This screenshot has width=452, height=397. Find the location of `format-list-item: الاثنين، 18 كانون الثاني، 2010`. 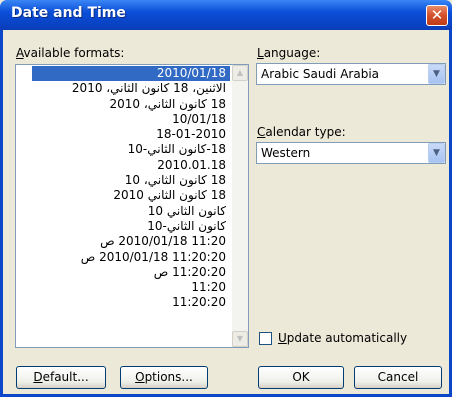

format-list-item: الاثنين، 18 كانون الثاني، 2010 is located at coordinates (124, 88).